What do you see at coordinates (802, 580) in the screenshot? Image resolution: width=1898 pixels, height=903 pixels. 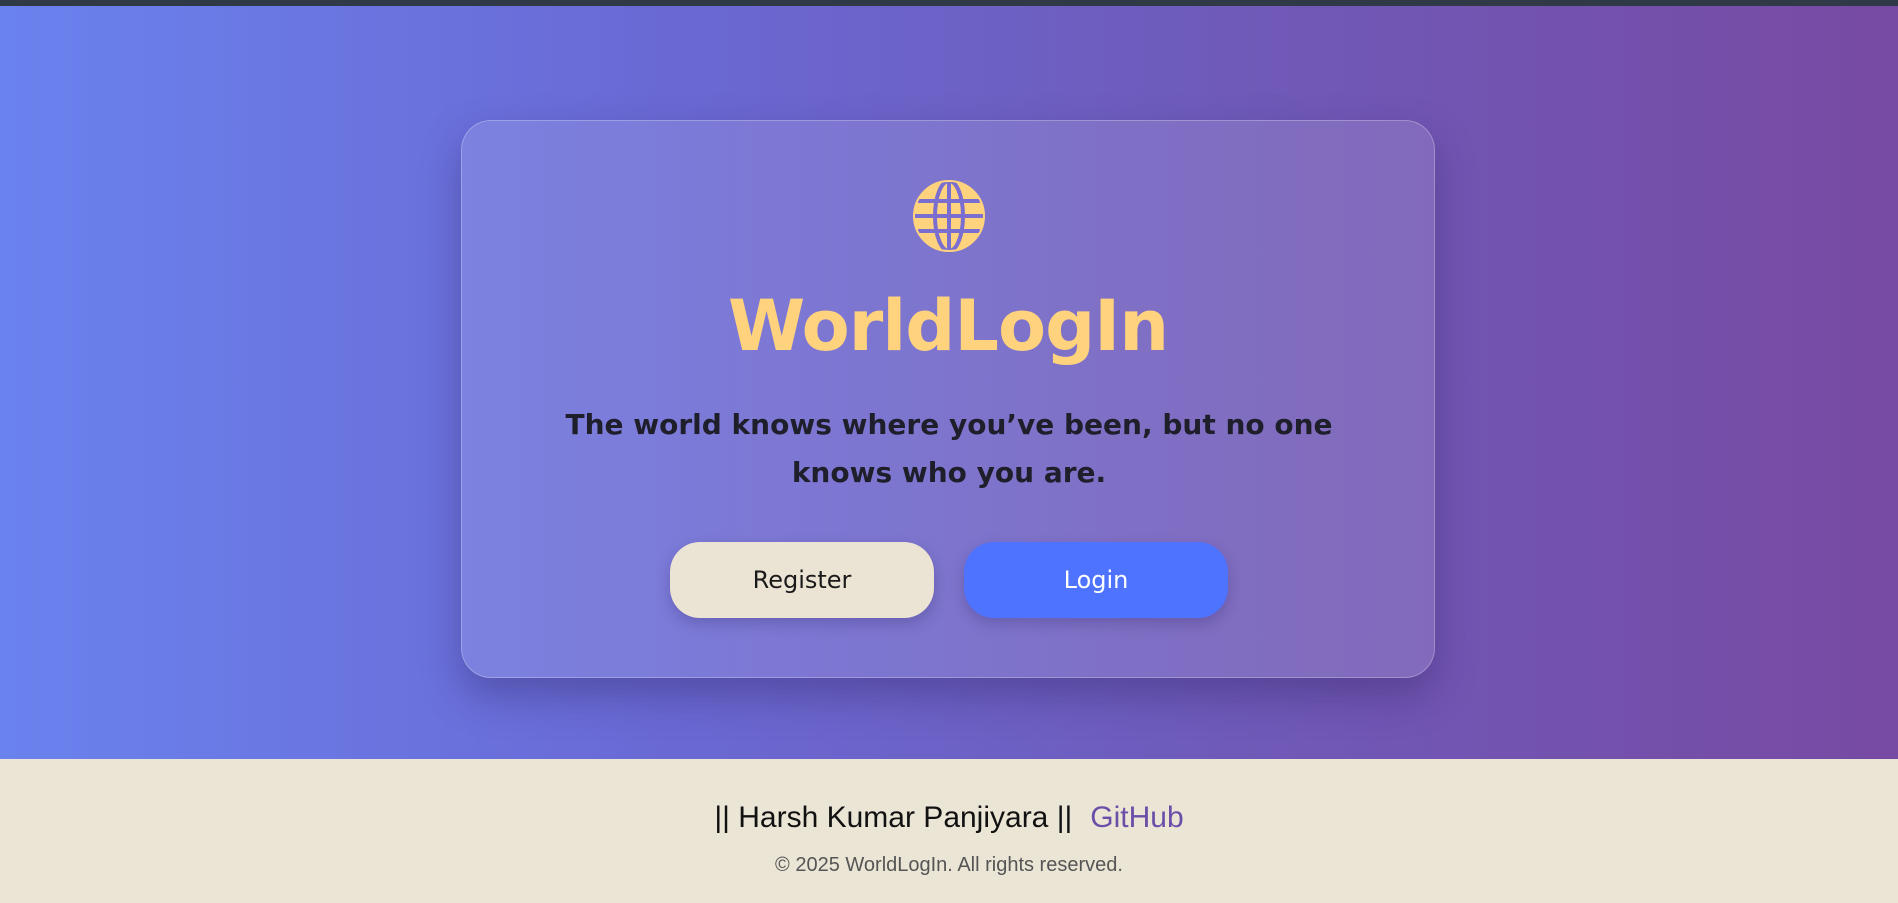 I see `register-button: Register` at bounding box center [802, 580].